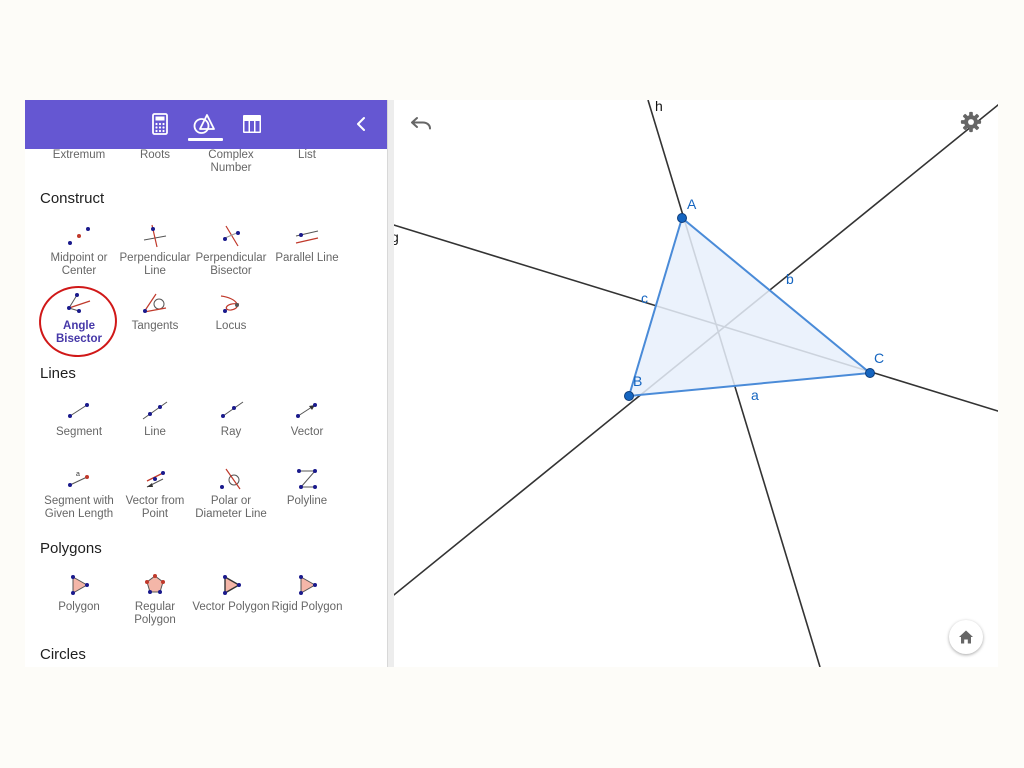  What do you see at coordinates (232, 409) in the screenshot?
I see `ray-icon` at bounding box center [232, 409].